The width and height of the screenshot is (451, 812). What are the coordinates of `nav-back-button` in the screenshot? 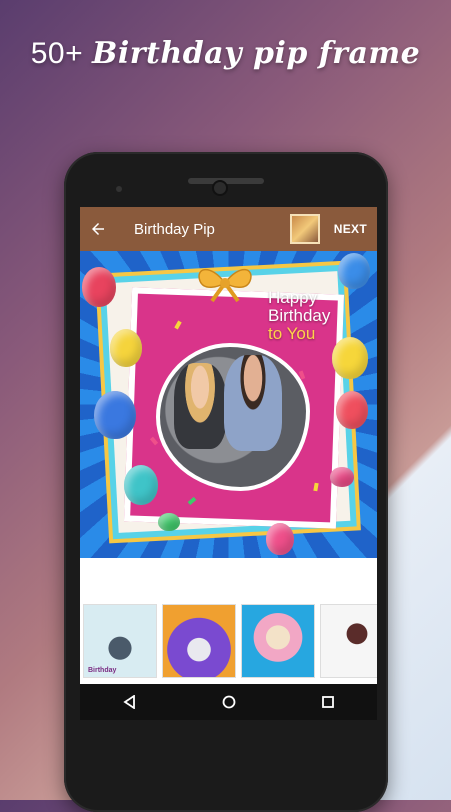 It's located at (130, 702).